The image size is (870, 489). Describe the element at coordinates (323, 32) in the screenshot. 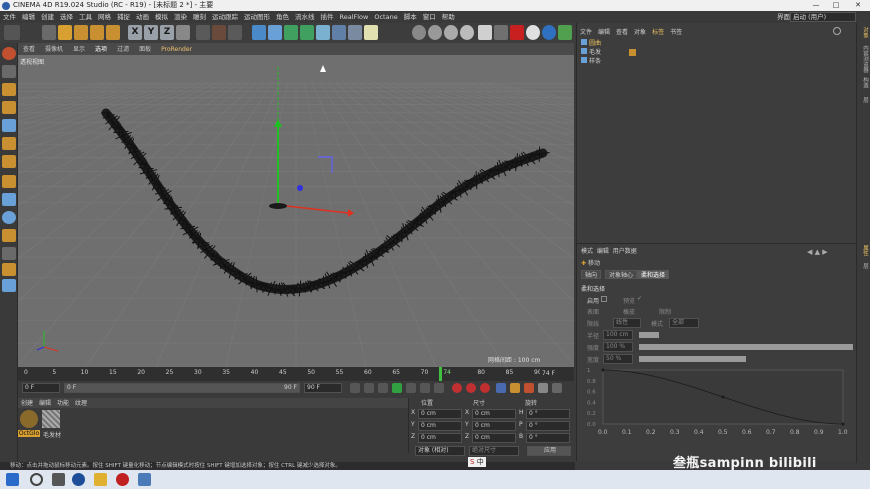

I see `deformer-icon` at that location.